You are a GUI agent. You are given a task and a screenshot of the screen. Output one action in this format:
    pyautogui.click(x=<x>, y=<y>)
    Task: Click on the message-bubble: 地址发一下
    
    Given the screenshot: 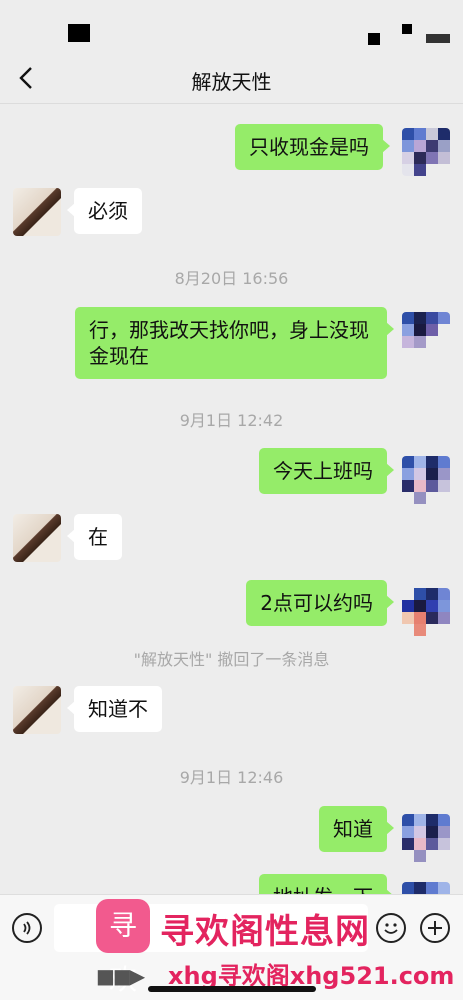 What is the action you would take?
    pyautogui.click(x=326, y=884)
    